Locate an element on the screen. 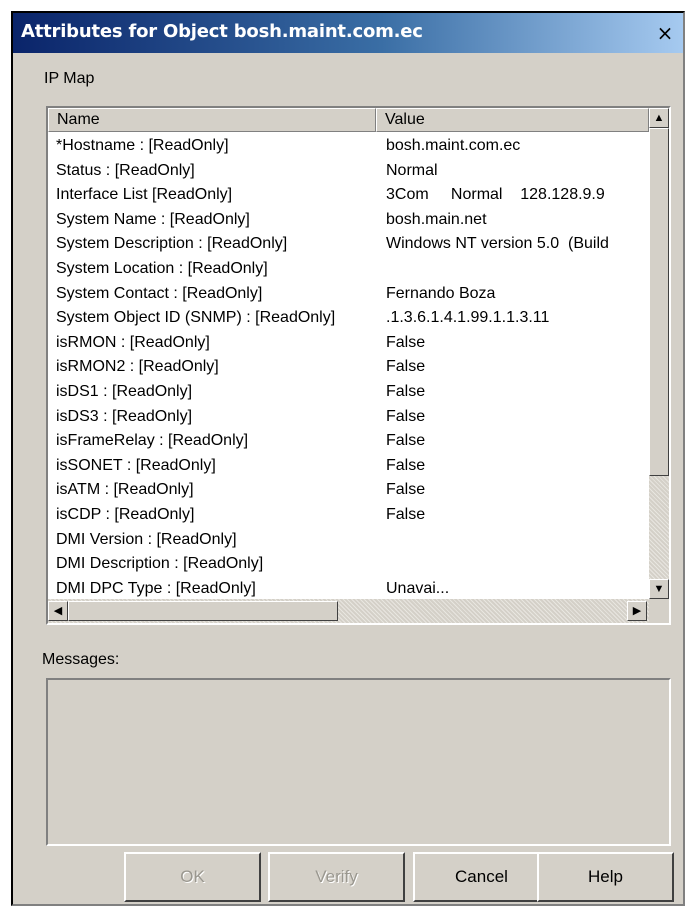  attribute-value: .1.3.6.1.4.1.99.1.1.3.11 is located at coordinates (468, 318).